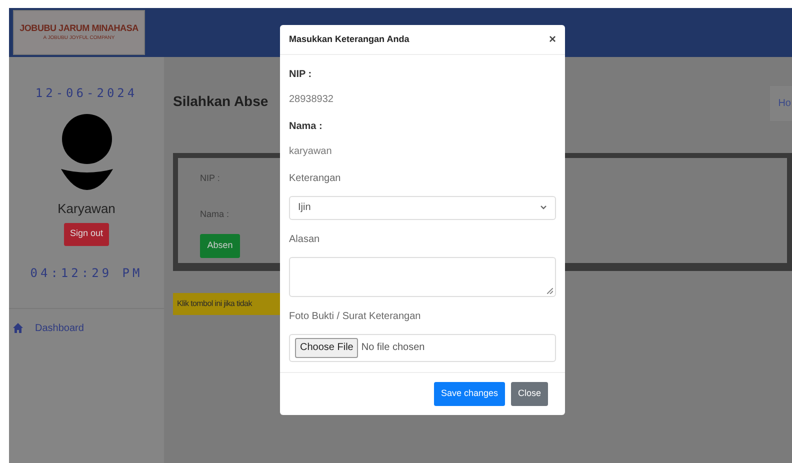  I want to click on modal-title: Masukkan Keterangan Anda, so click(349, 39).